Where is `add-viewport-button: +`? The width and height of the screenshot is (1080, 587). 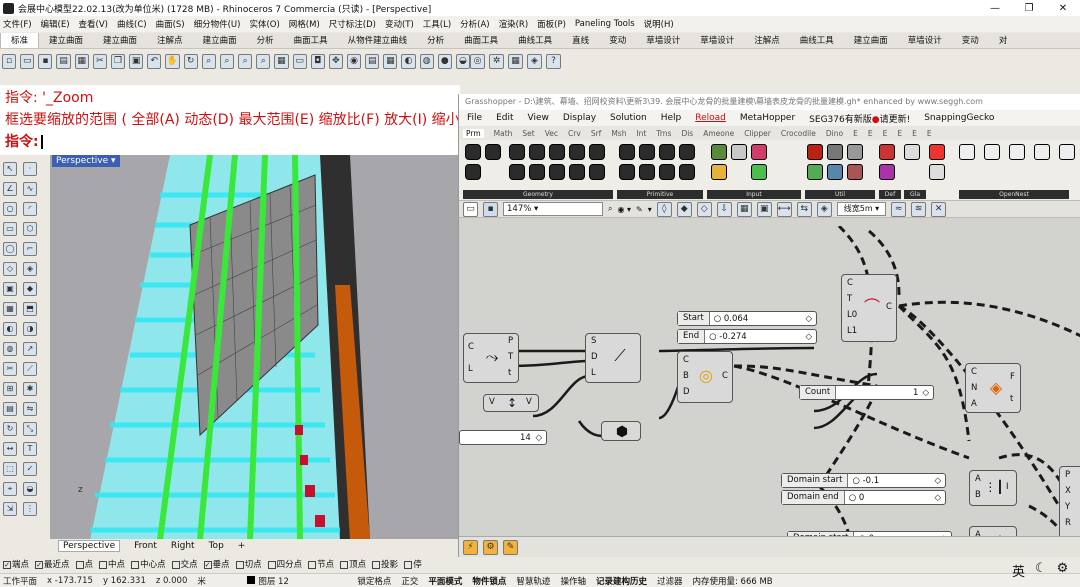 add-viewport-button: + is located at coordinates (242, 546).